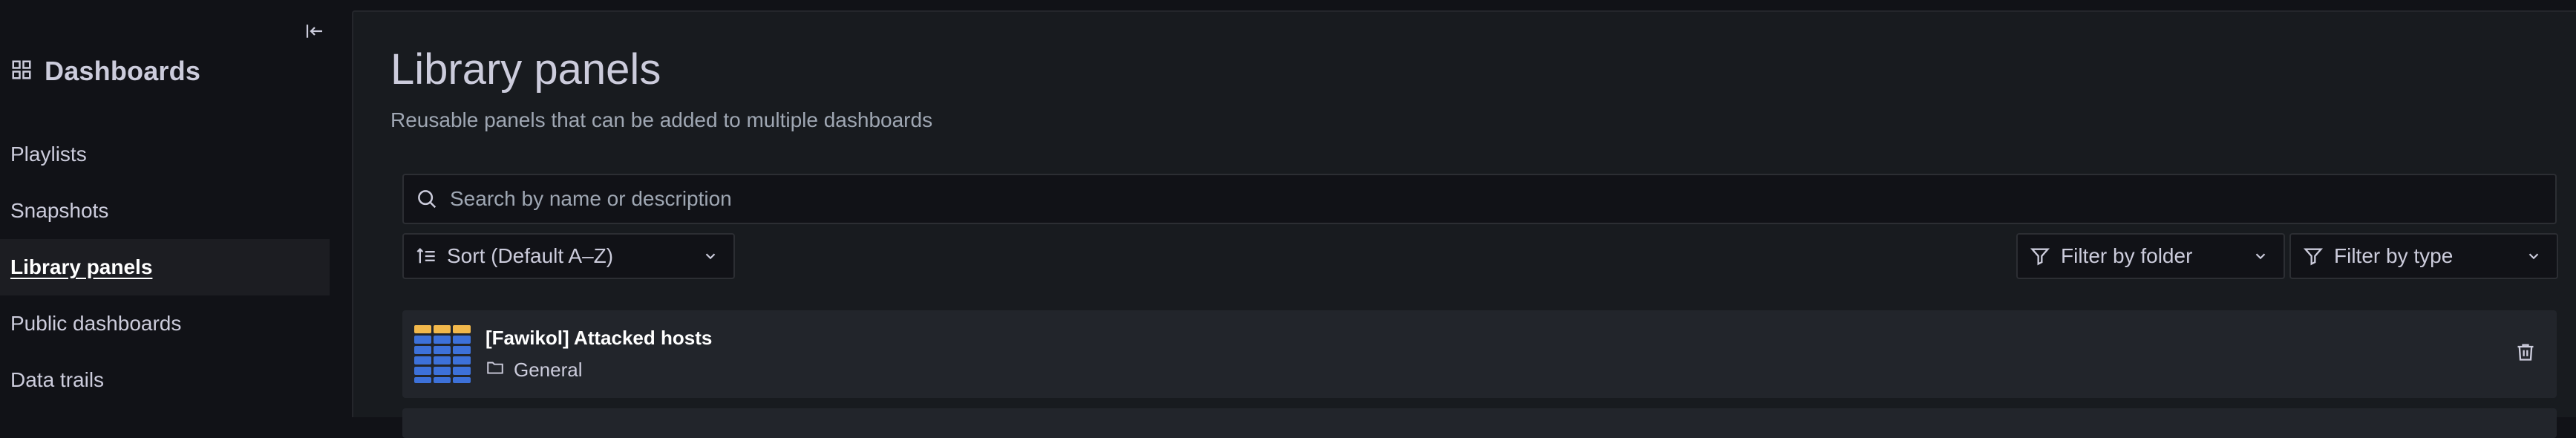 Image resolution: width=2576 pixels, height=438 pixels. I want to click on filter-type-label: Filter by type, so click(2394, 255).